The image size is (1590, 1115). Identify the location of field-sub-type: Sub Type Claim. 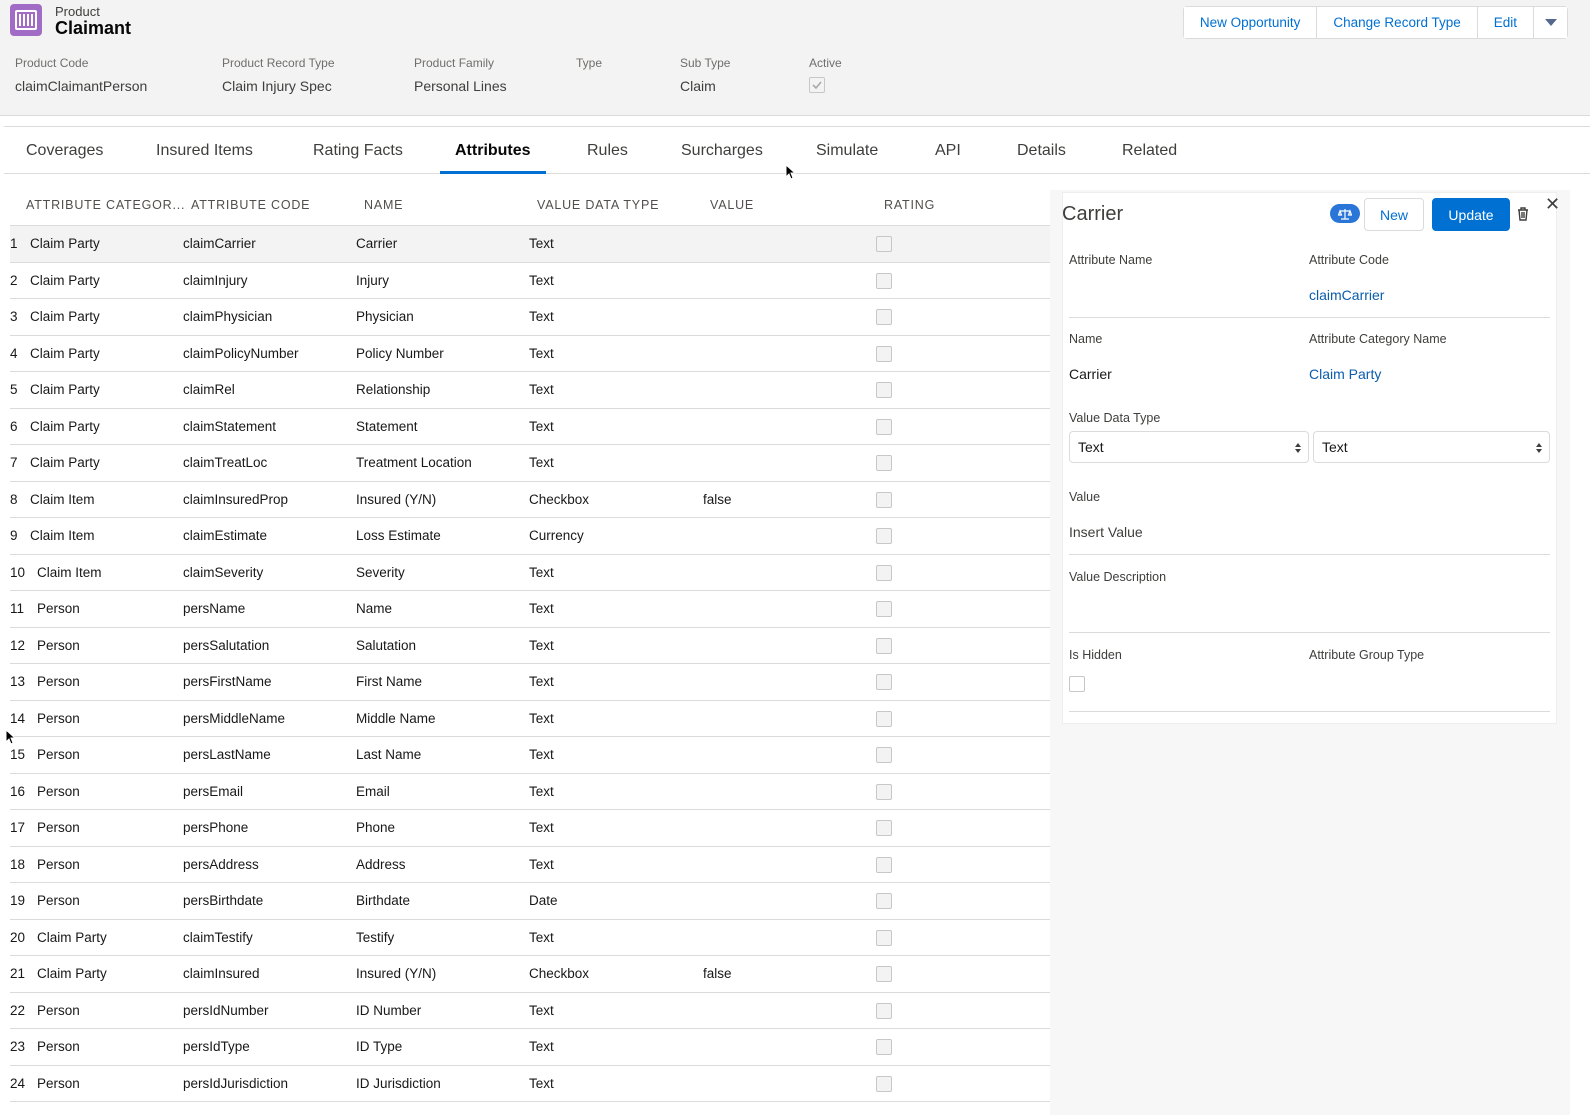
(705, 75).